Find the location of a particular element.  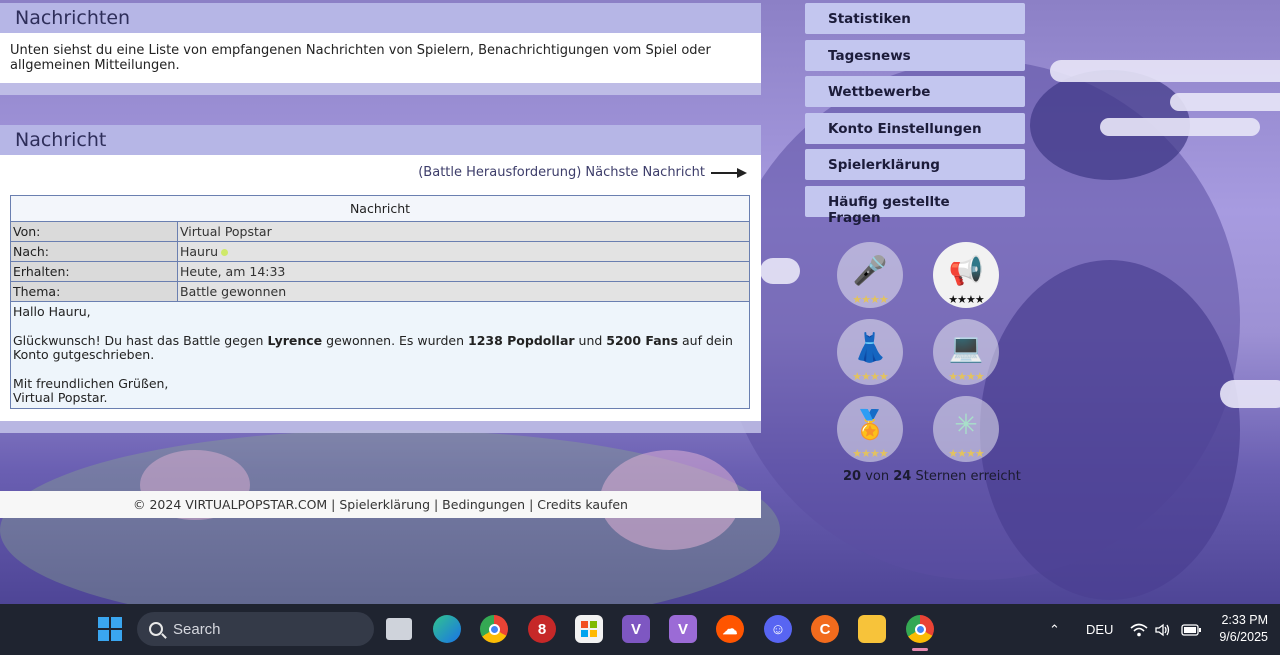

menu-item-faq: Häufig gestellte Fragen is located at coordinates (915, 205).